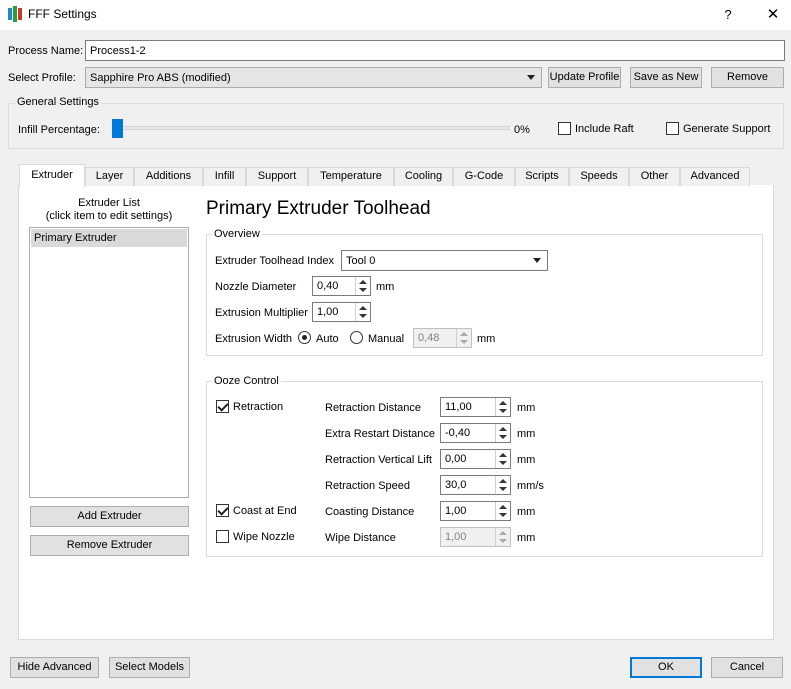  What do you see at coordinates (312, 128) in the screenshot?
I see `infill-slider-track` at bounding box center [312, 128].